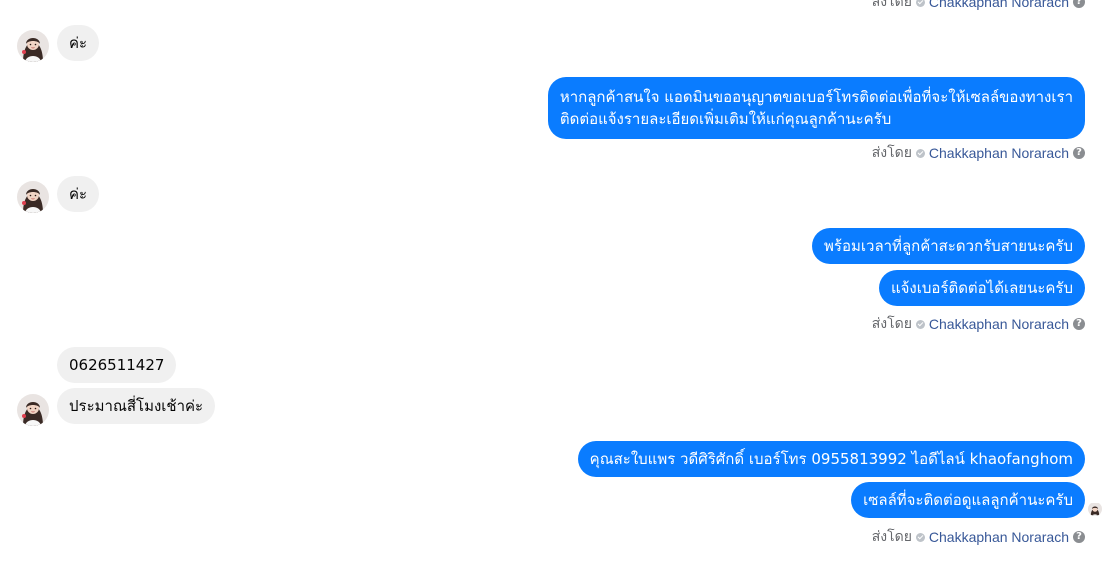  Describe the element at coordinates (1095, 509) in the screenshot. I see `seen-avatar` at that location.